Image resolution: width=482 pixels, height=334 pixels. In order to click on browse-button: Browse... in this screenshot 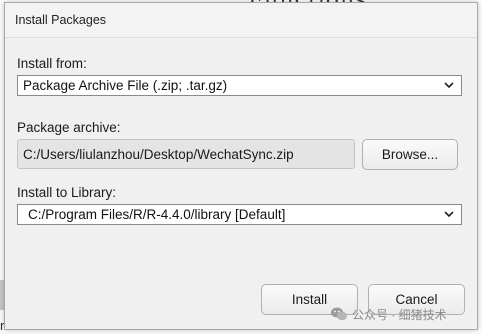, I will do `click(410, 154)`.